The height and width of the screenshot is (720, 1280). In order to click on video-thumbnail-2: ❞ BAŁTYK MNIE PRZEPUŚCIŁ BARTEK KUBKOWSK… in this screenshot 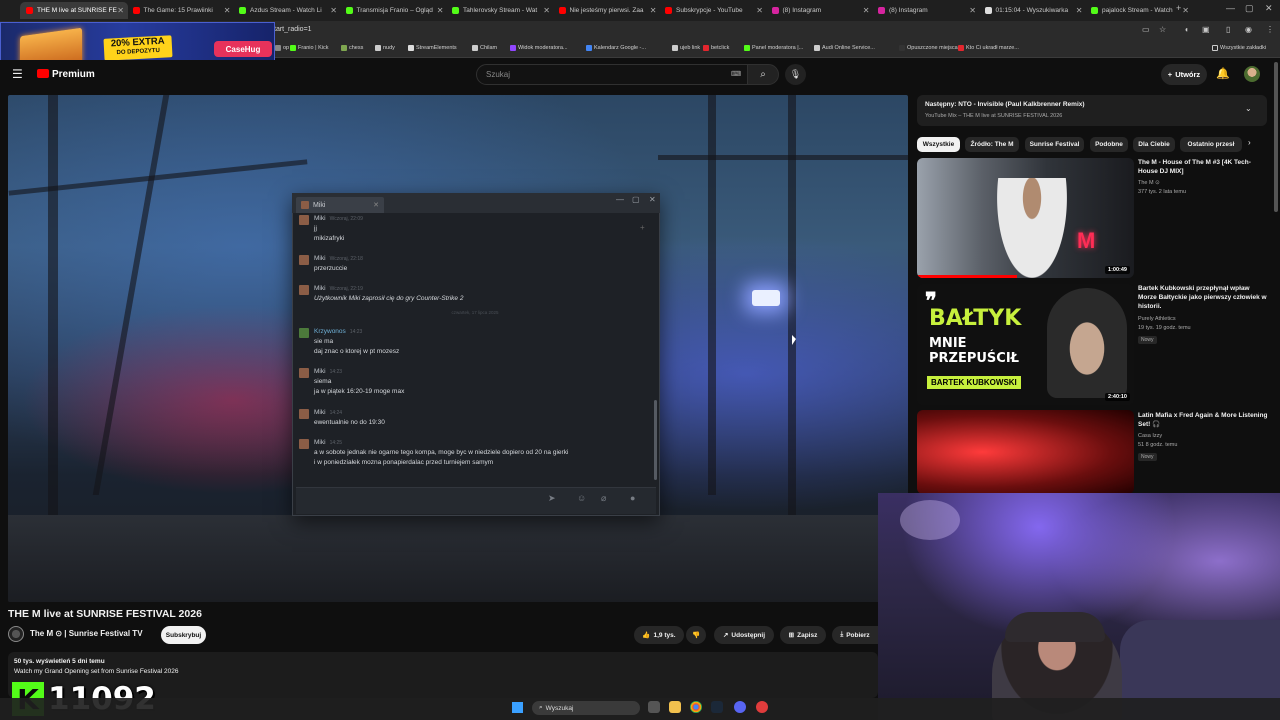, I will do `click(1025, 344)`.